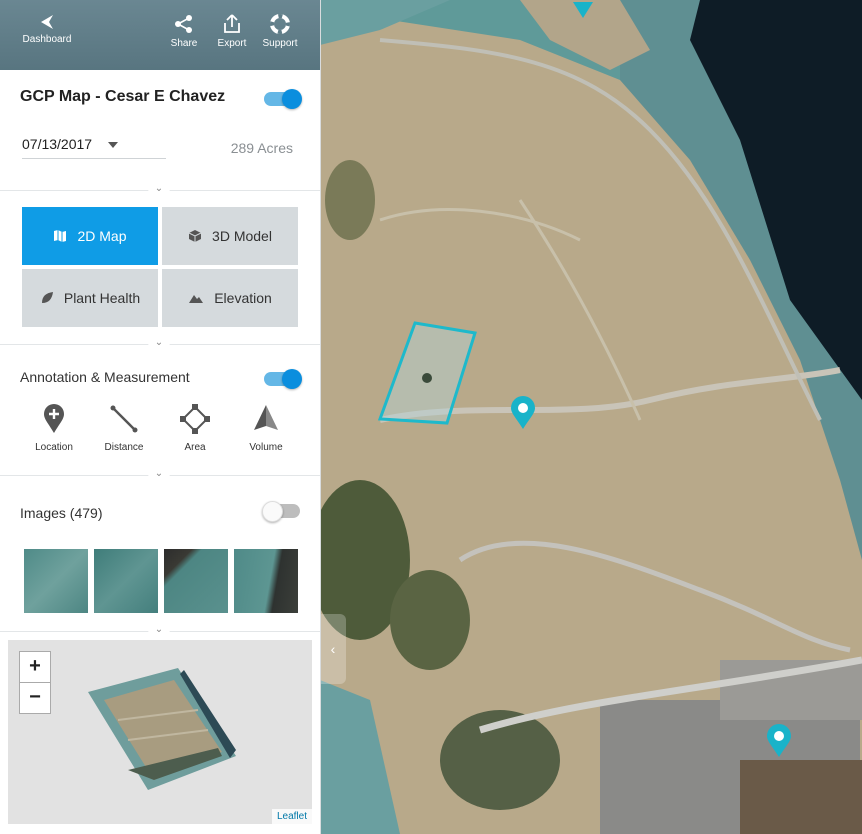  I want to click on area-tool: Area, so click(195, 428).